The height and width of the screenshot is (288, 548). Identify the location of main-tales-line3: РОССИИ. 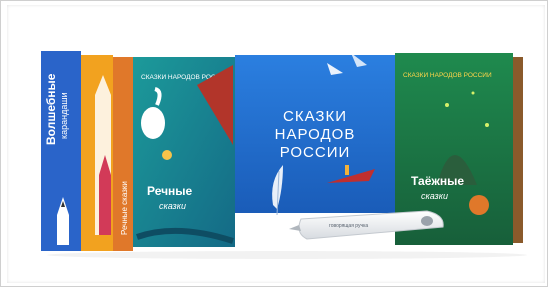
(315, 152).